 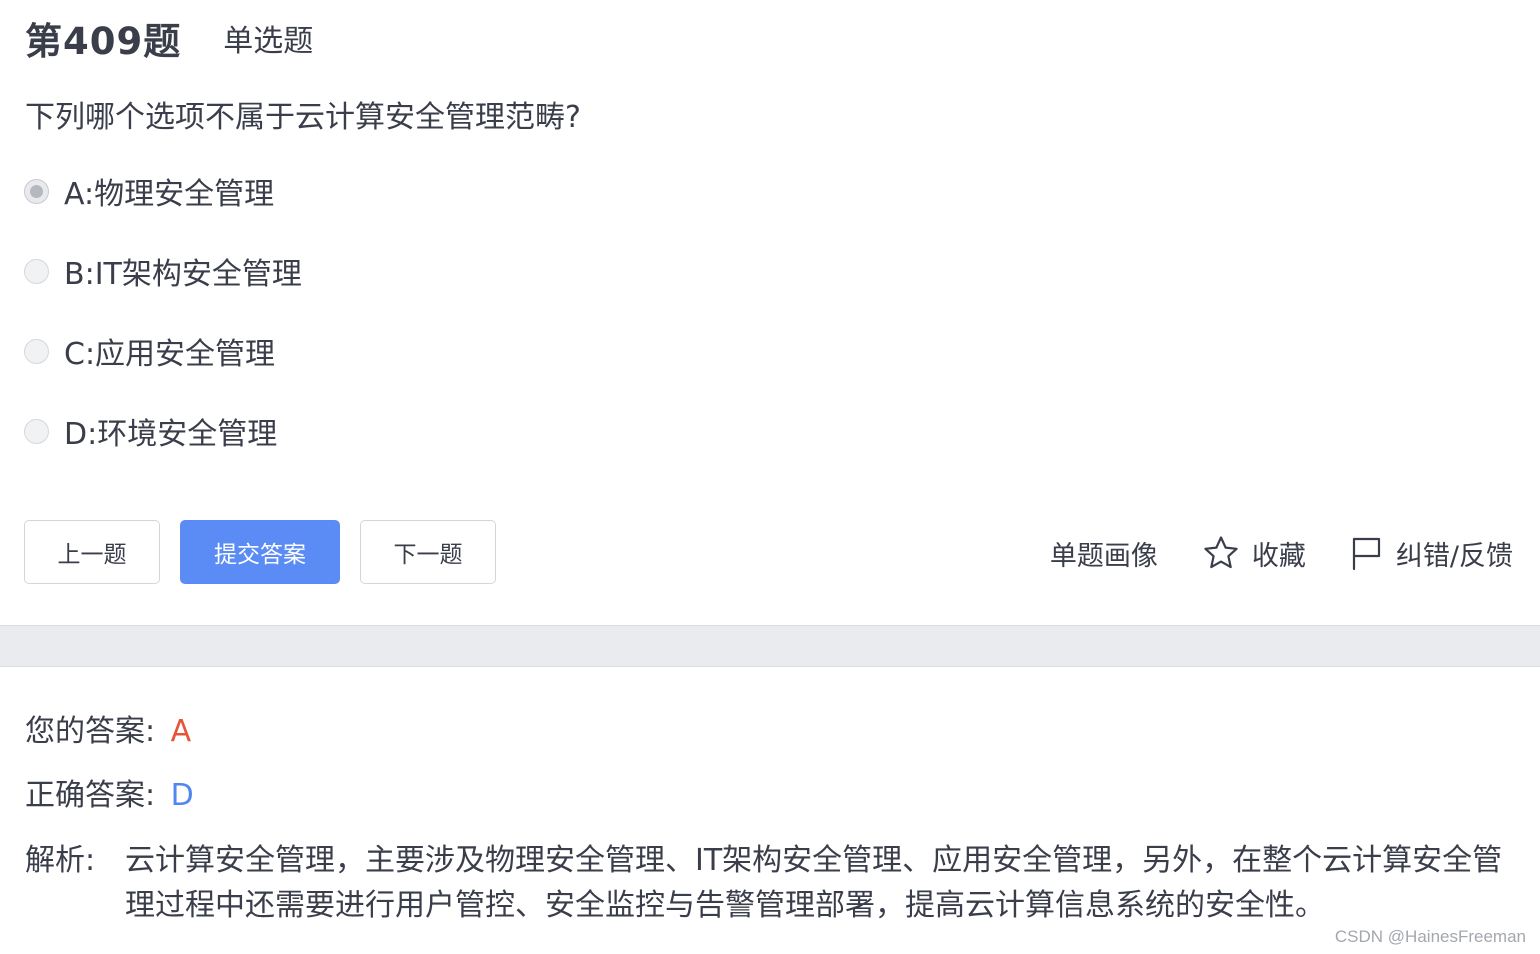 I want to click on correct-answer-row: 正确答案: D, so click(x=109, y=796).